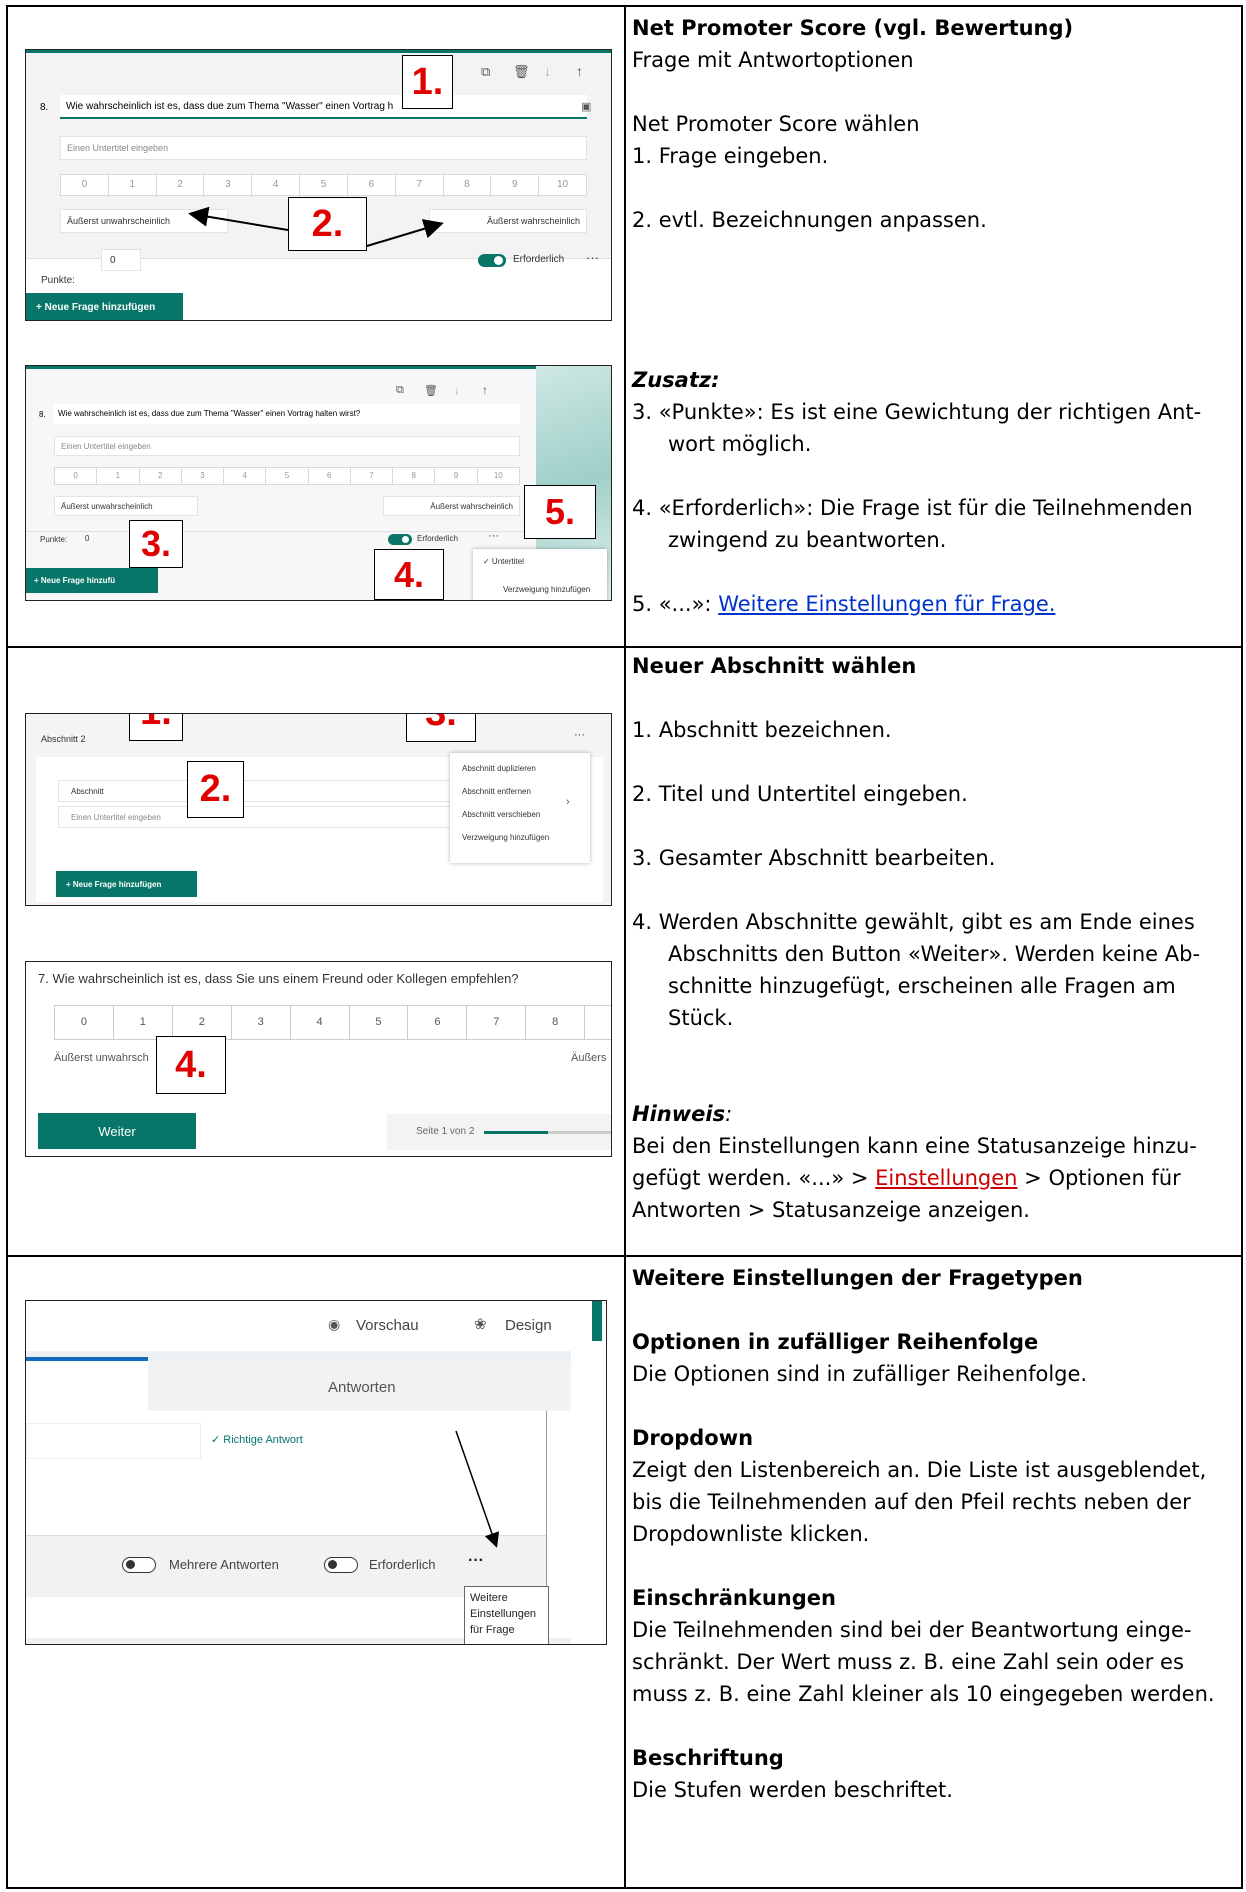  Describe the element at coordinates (734, 1598) in the screenshot. I see `row3-h-restrict: Einschränkungen` at that location.